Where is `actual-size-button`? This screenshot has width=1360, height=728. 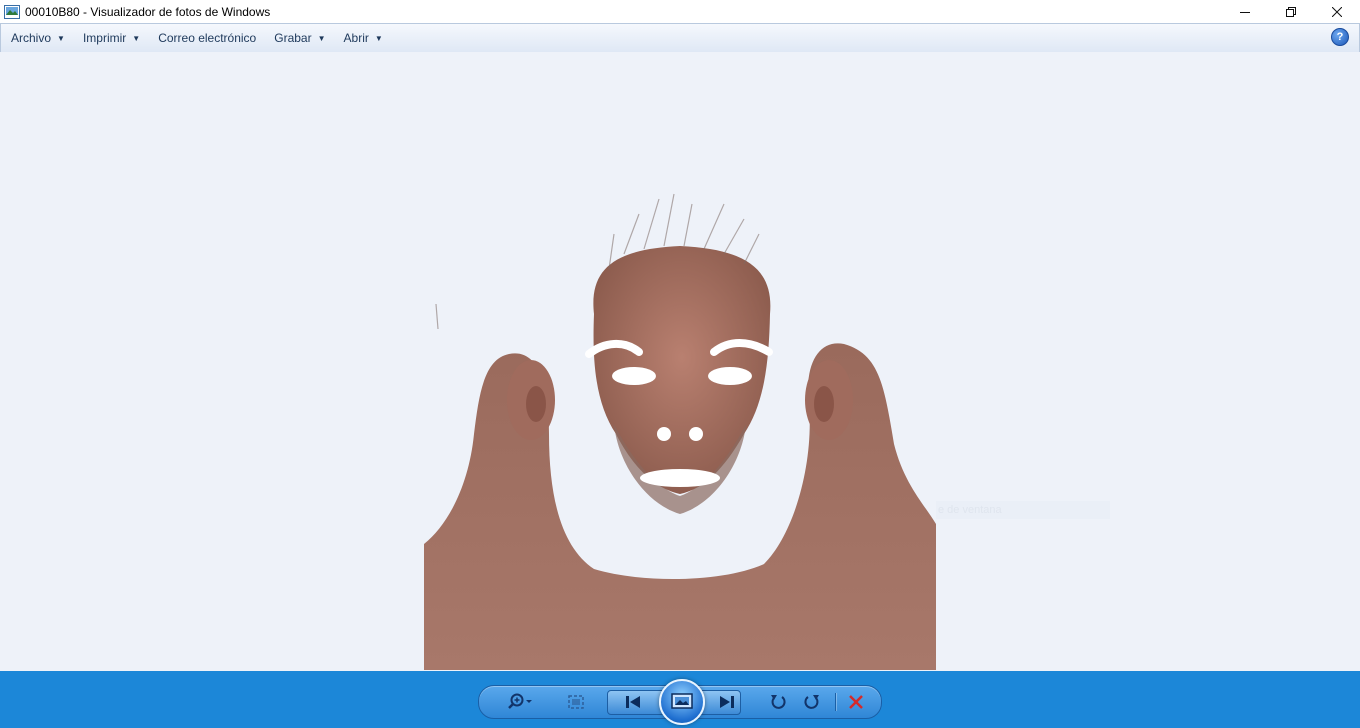 actual-size-button is located at coordinates (576, 702).